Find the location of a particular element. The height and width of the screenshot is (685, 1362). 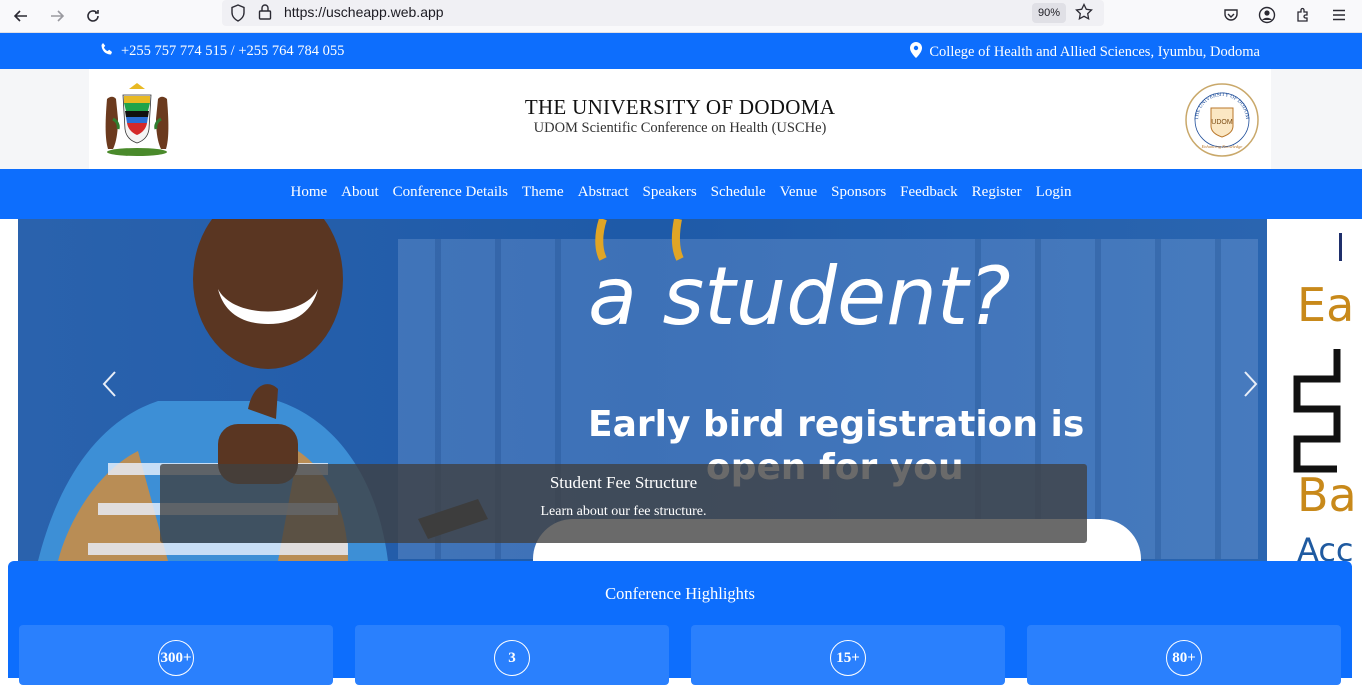

nav-home: Home is located at coordinates (308, 192).